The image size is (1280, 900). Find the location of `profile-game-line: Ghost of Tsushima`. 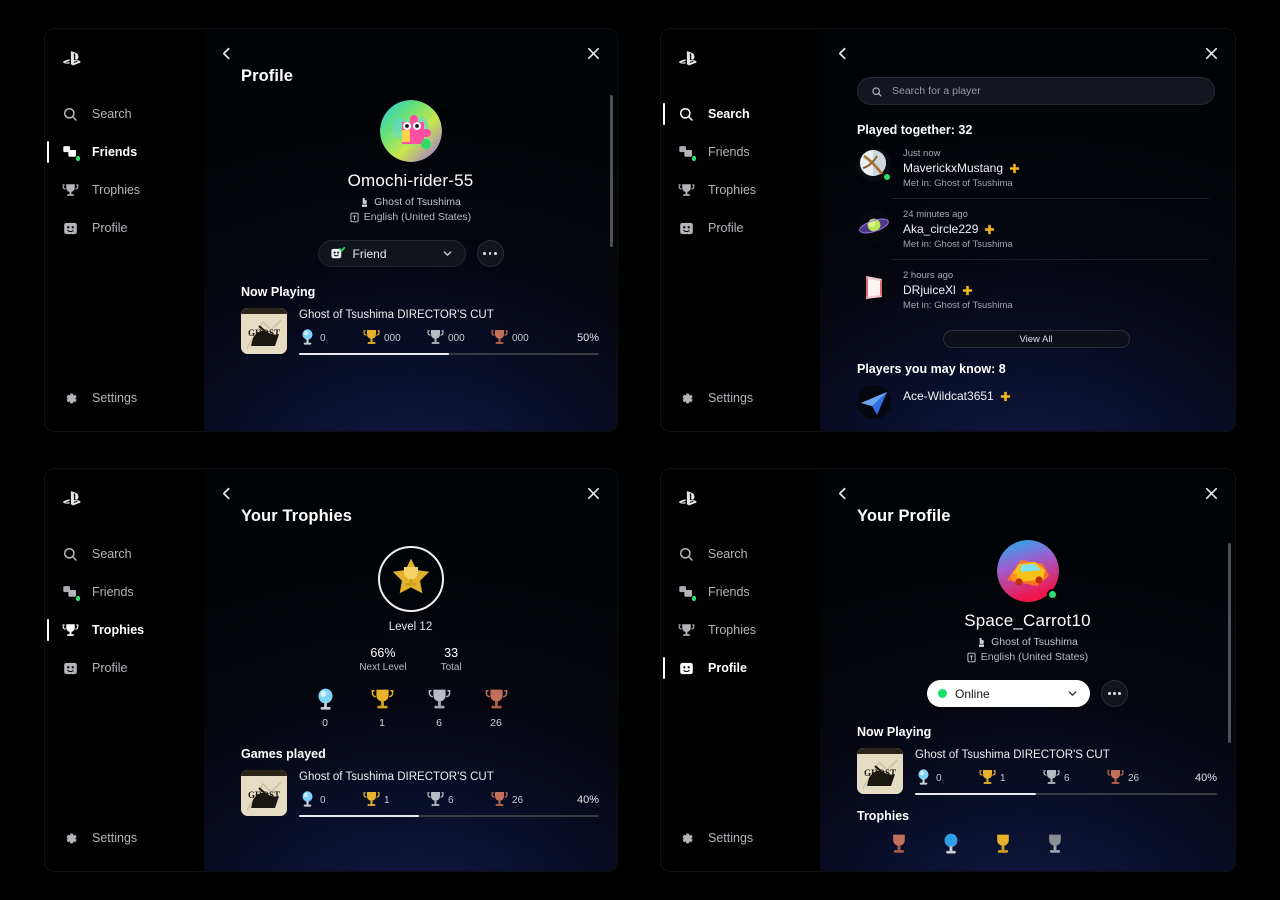

profile-game-line: Ghost of Tsushima is located at coordinates (410, 202).